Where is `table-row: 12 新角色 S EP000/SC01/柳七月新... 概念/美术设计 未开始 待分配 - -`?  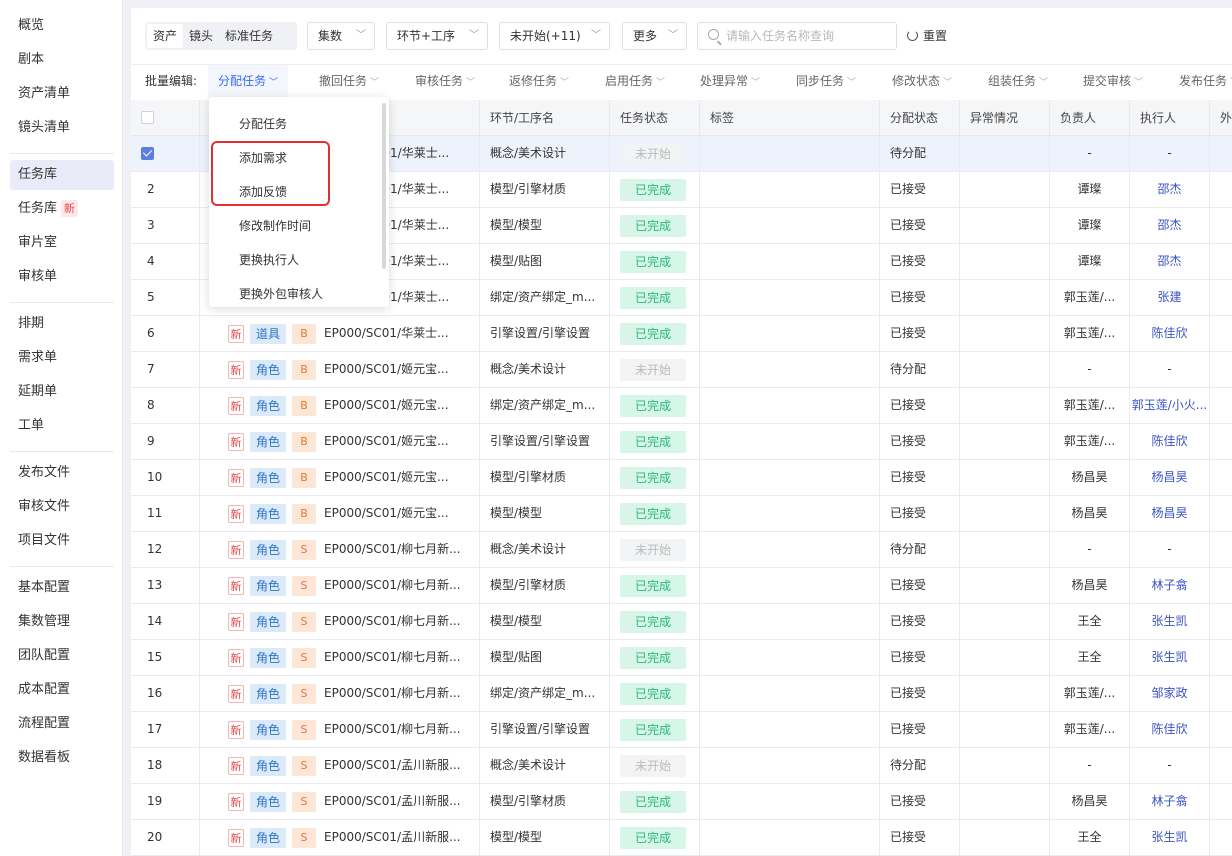 table-row: 12 新角色 S EP000/SC01/柳七月新... 概念/美术设计 未开始 待分配 - - is located at coordinates (681, 550).